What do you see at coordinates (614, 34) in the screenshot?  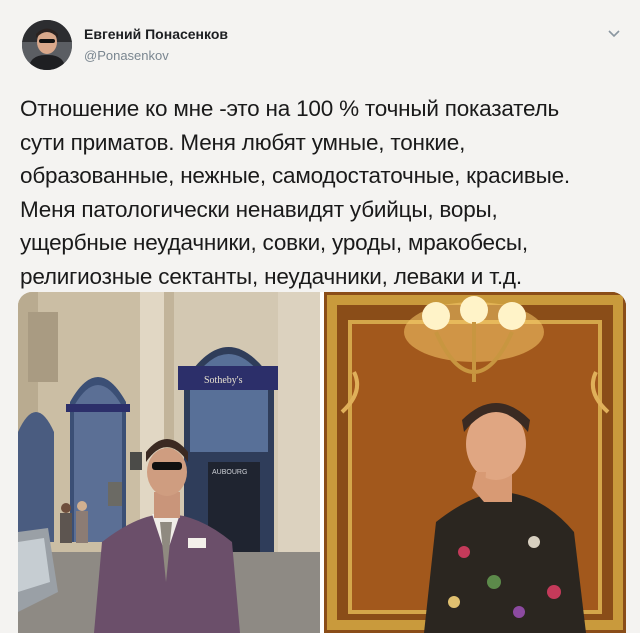 I see `chevron-down-icon` at bounding box center [614, 34].